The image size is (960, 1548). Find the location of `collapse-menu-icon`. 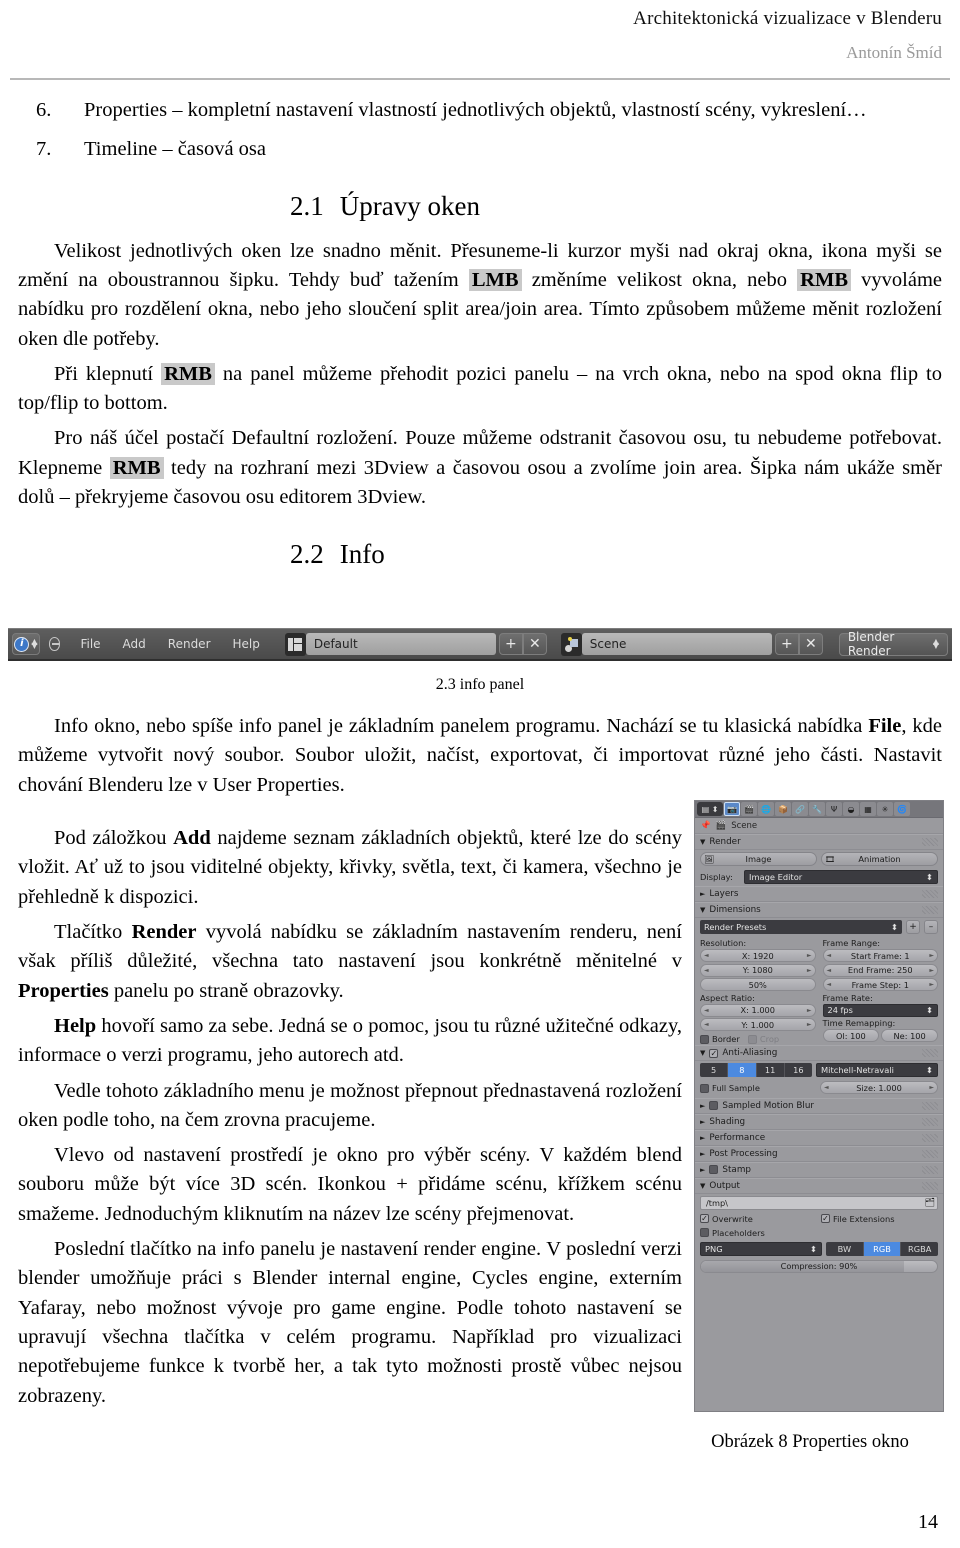

collapse-menu-icon is located at coordinates (54, 644).